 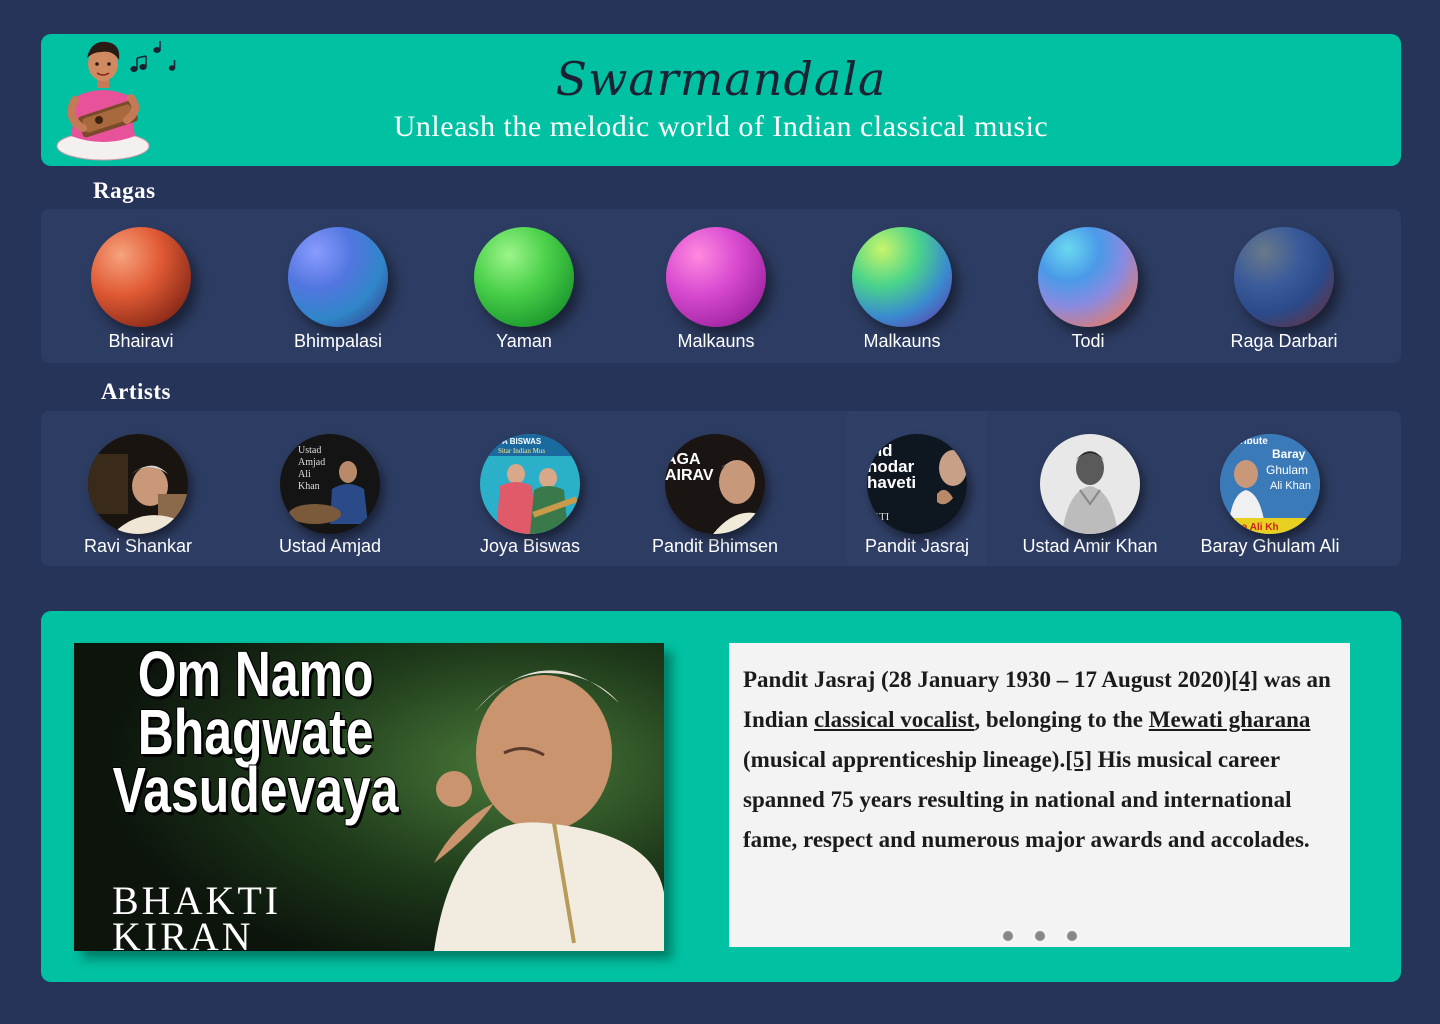 I want to click on ghulam-caption-sub: Raza Ali Kh, so click(x=1251, y=527).